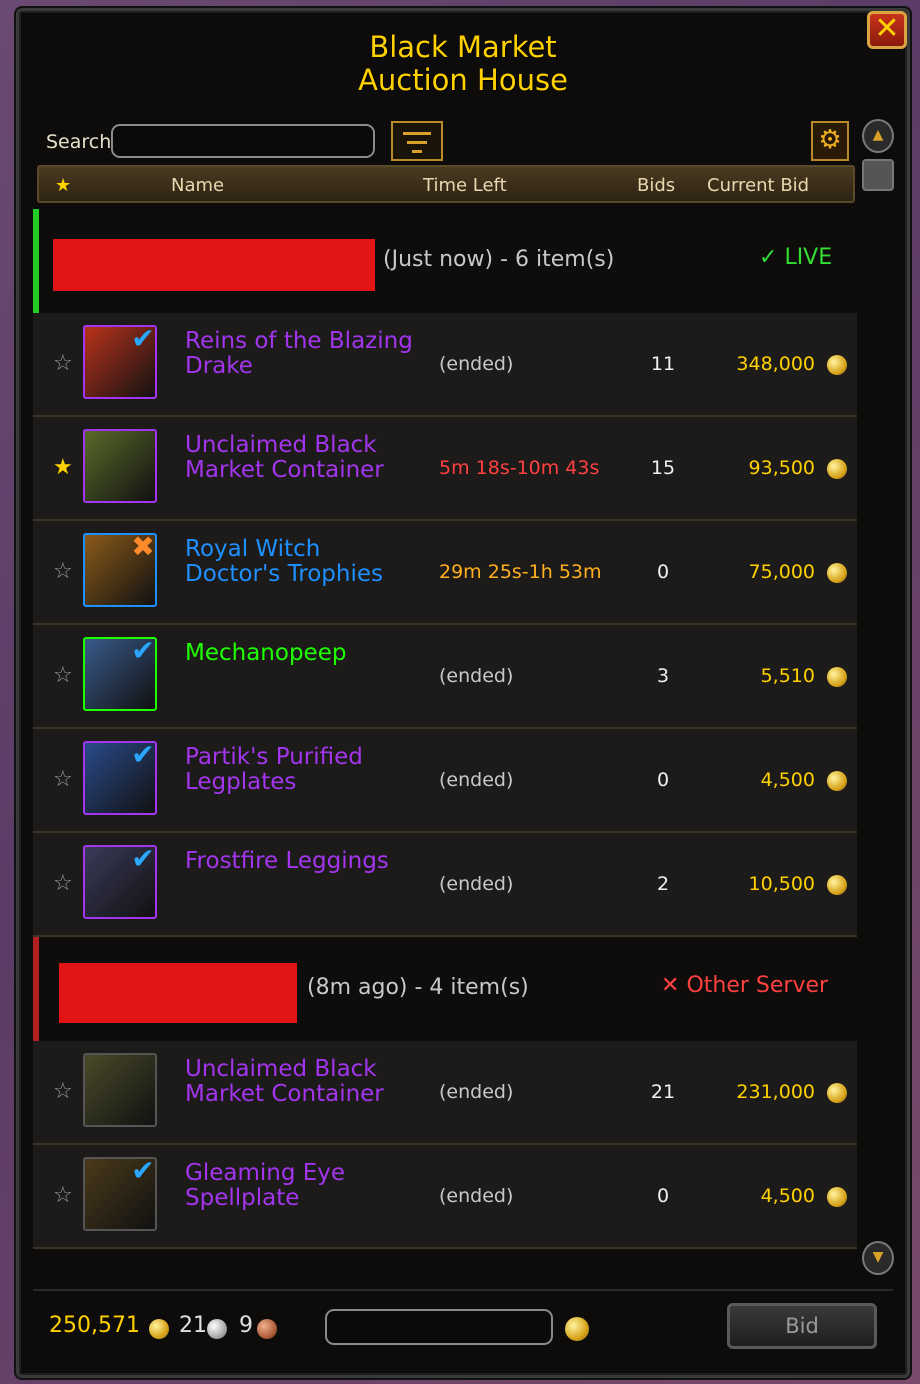 The height and width of the screenshot is (1384, 920). I want to click on time-left: 29m 25s-1h 53m, so click(520, 572).